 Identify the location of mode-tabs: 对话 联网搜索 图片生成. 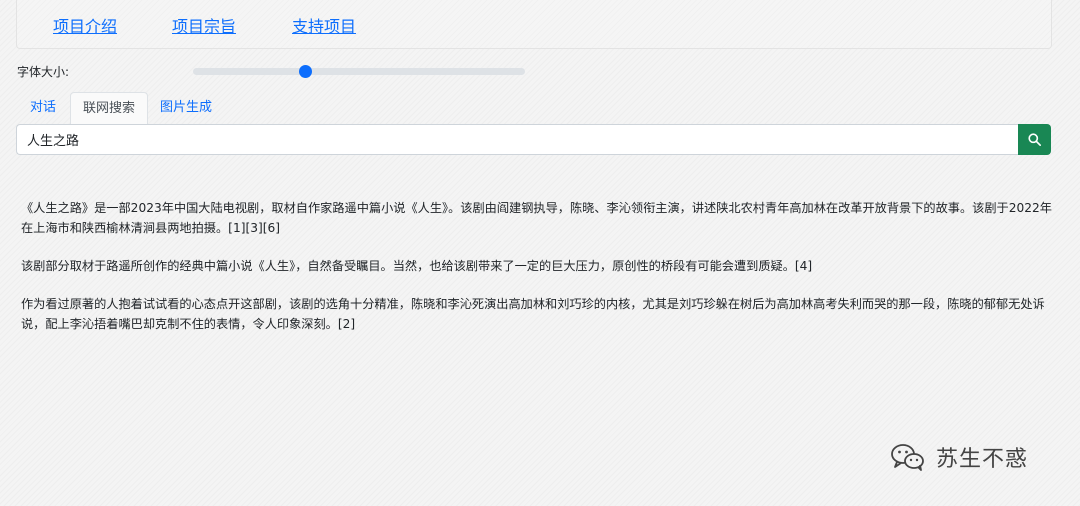
(533, 108).